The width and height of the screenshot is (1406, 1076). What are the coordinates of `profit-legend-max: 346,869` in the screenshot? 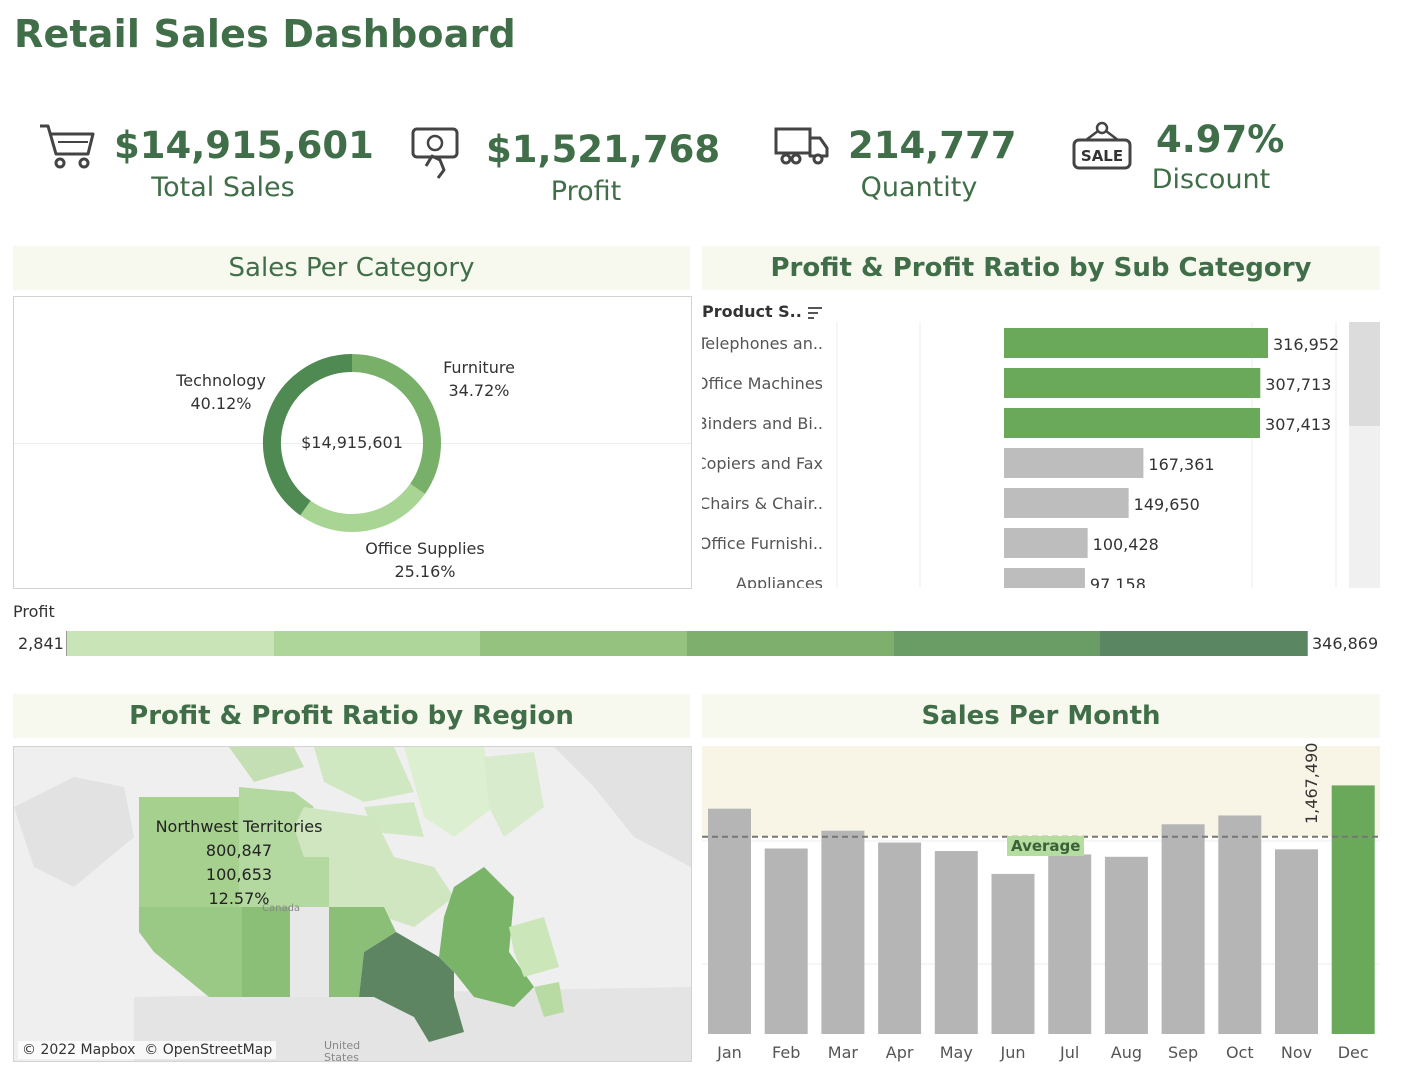 It's located at (1345, 643).